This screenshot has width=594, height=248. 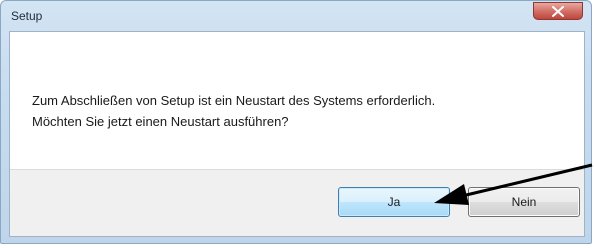 I want to click on yes-button: Ja, so click(x=394, y=202).